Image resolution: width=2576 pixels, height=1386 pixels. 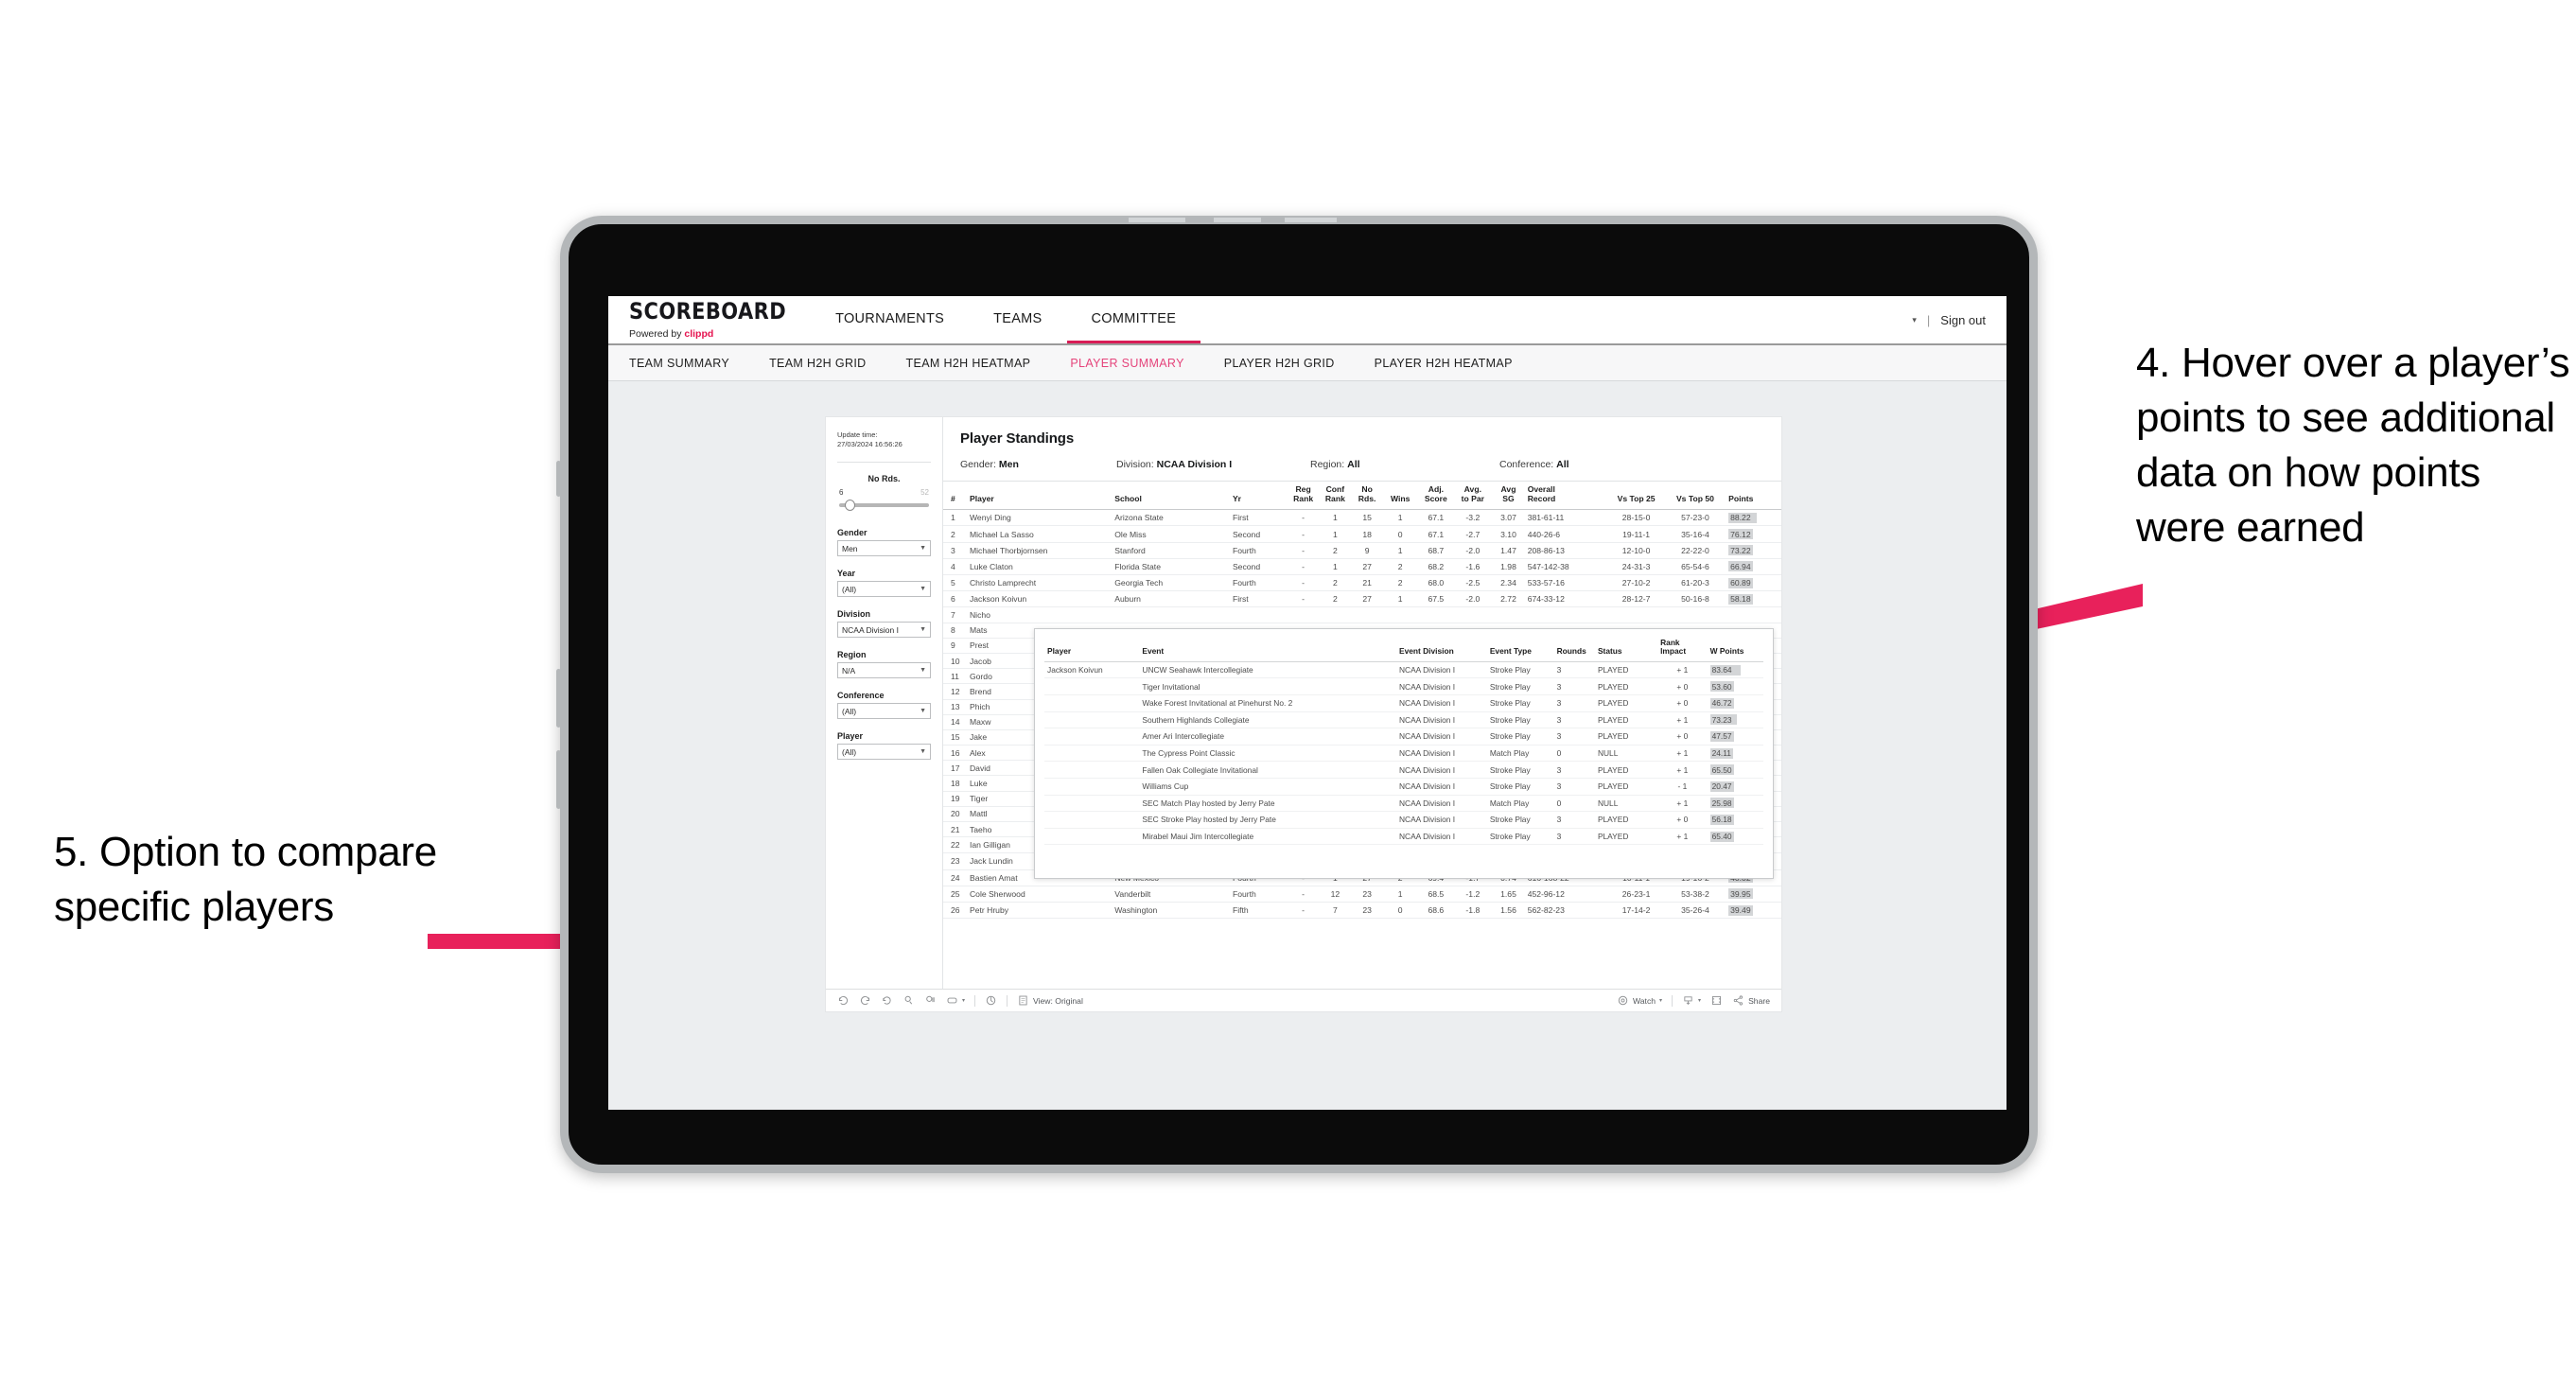 What do you see at coordinates (1018, 319) in the screenshot?
I see `nav-item-teams: TEAMS` at bounding box center [1018, 319].